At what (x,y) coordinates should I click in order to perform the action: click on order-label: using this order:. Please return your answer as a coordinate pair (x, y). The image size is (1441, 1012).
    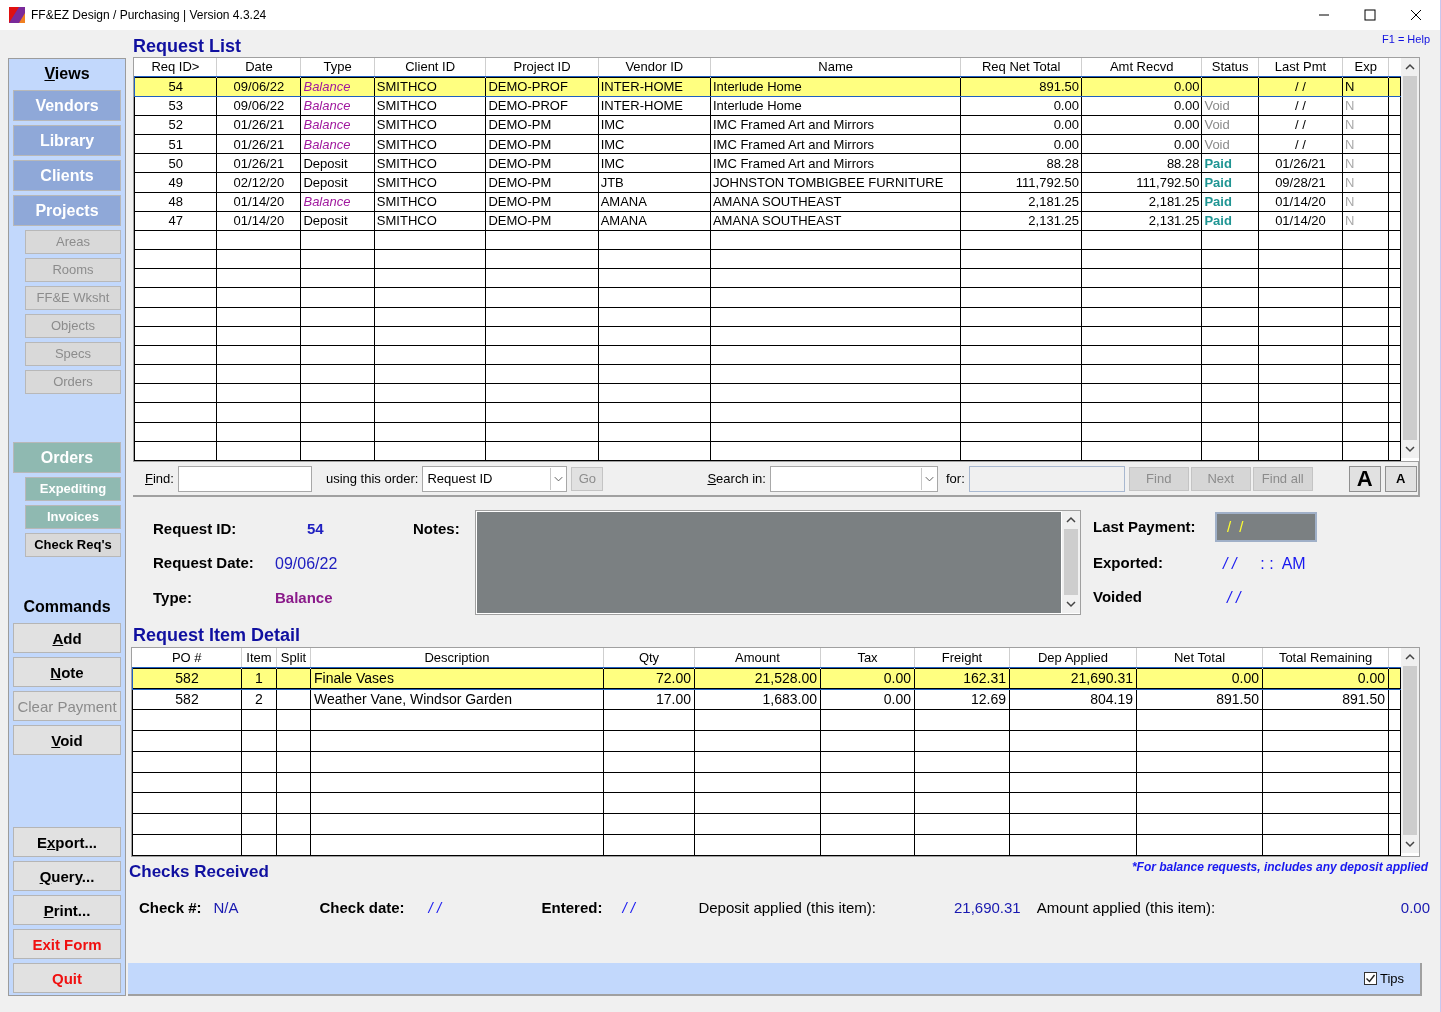
    Looking at the image, I should click on (372, 478).